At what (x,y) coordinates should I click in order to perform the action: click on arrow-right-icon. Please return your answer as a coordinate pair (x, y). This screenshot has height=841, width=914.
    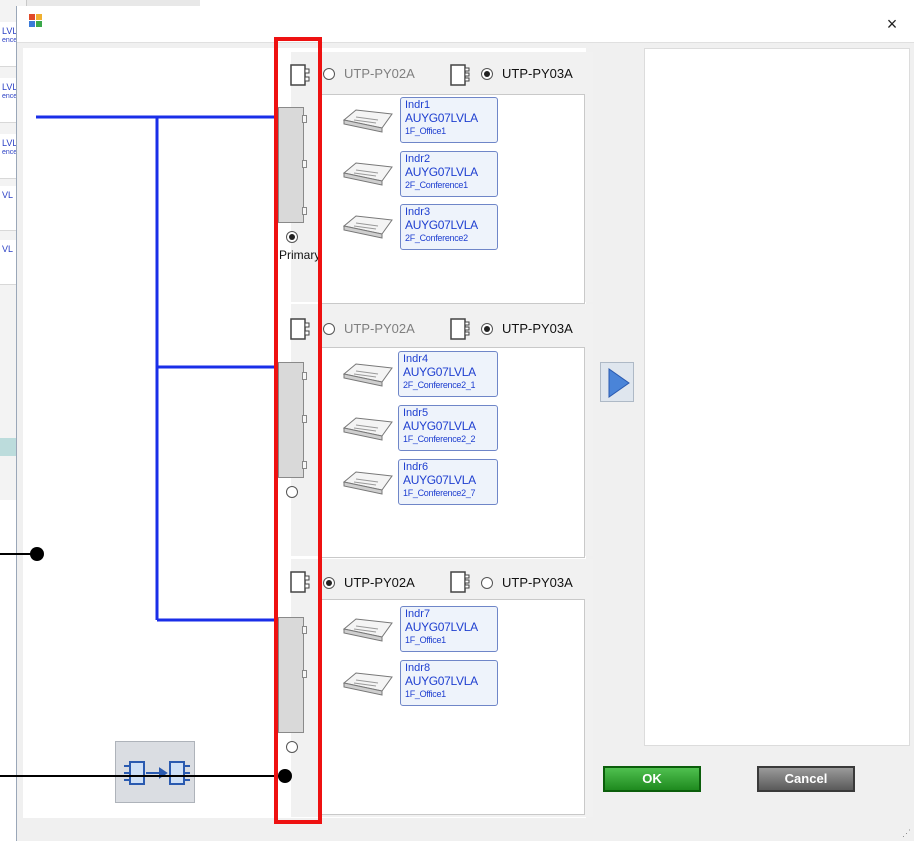
    Looking at the image, I should click on (619, 383).